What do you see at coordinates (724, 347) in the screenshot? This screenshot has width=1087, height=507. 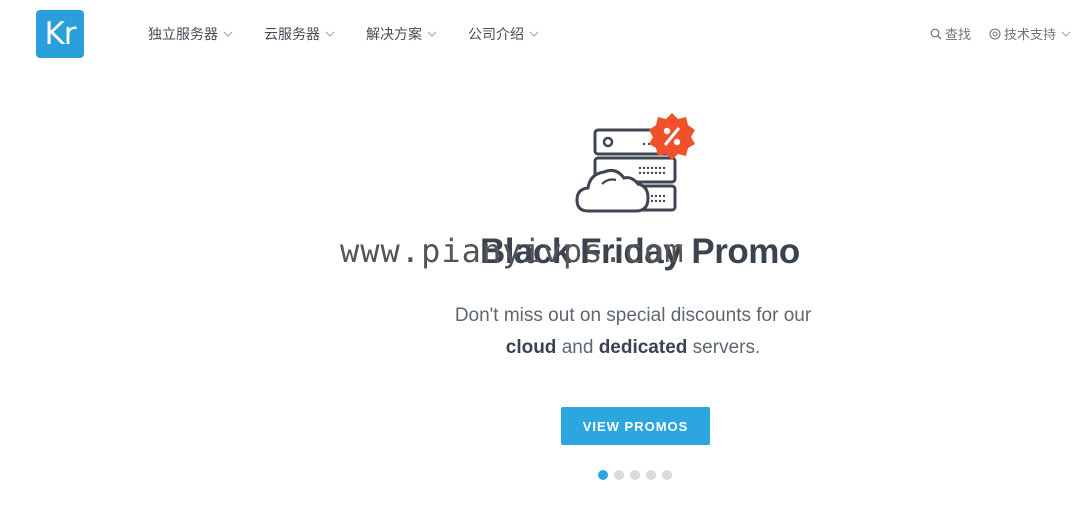 I see `subtitle-end: servers.` at bounding box center [724, 347].